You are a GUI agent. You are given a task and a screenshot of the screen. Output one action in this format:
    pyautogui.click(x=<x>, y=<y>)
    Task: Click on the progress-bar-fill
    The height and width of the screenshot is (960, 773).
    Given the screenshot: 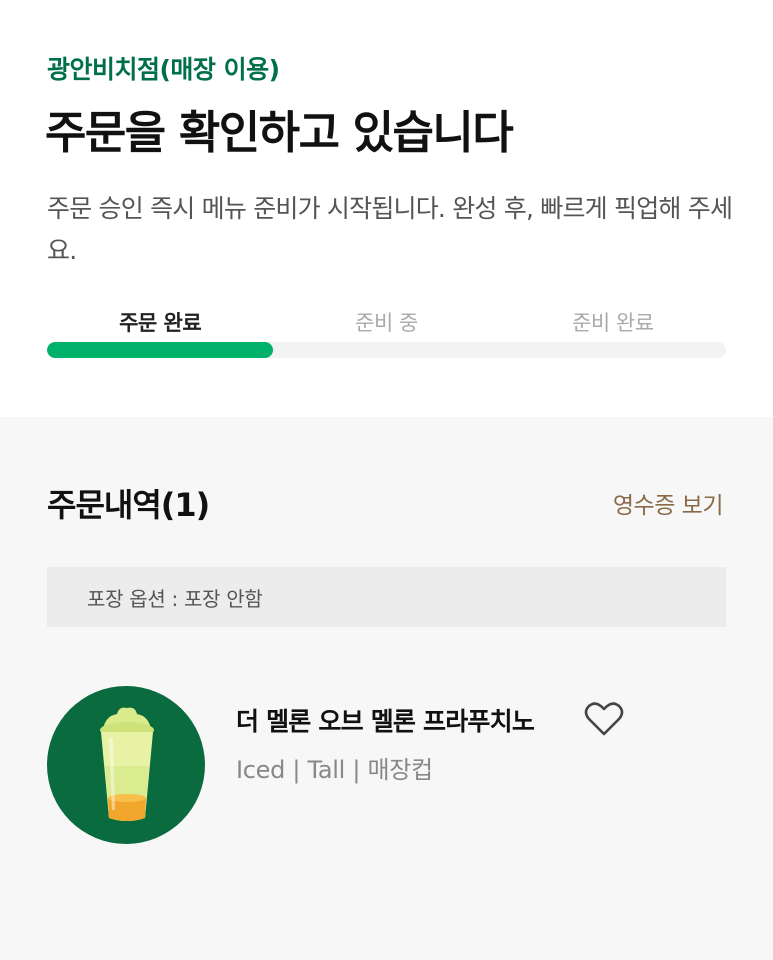 What is the action you would take?
    pyautogui.click(x=160, y=350)
    